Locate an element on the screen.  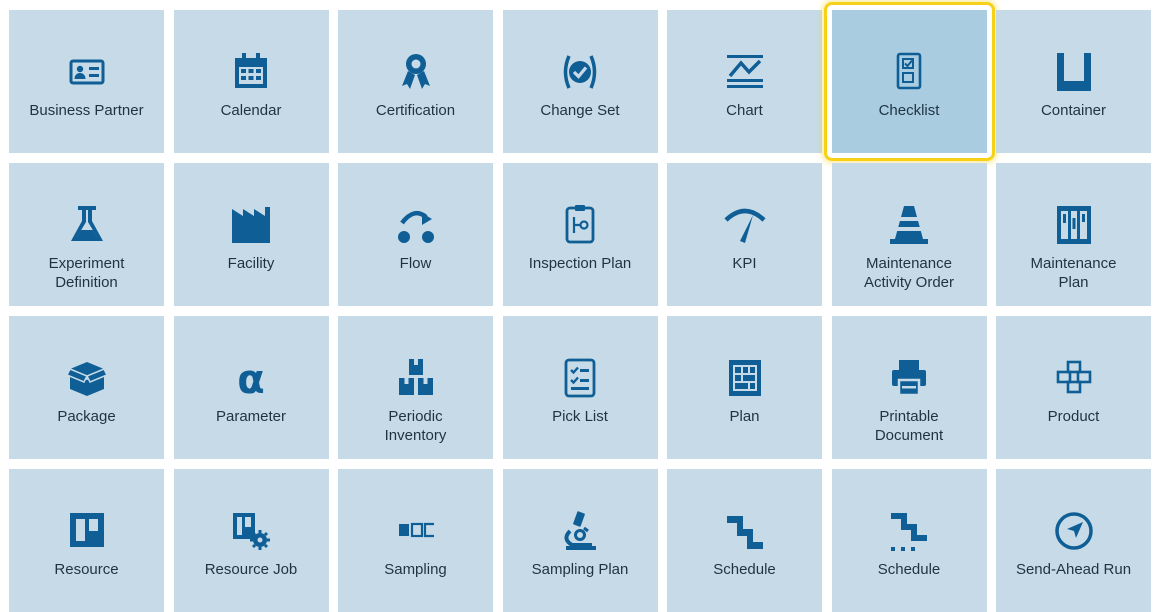
tile-label: Product is located at coordinates (1073, 416).